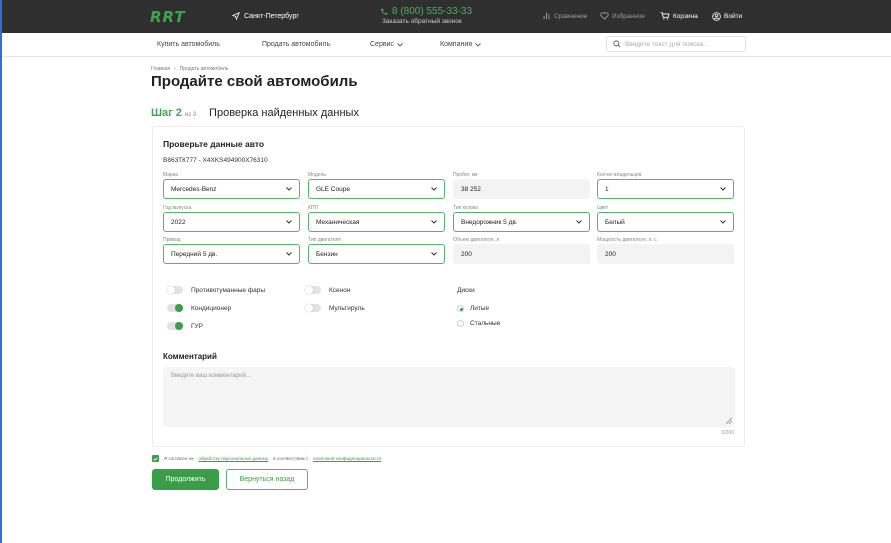 Image resolution: width=891 pixels, height=543 pixels. I want to click on resize-handle-icon, so click(729, 421).